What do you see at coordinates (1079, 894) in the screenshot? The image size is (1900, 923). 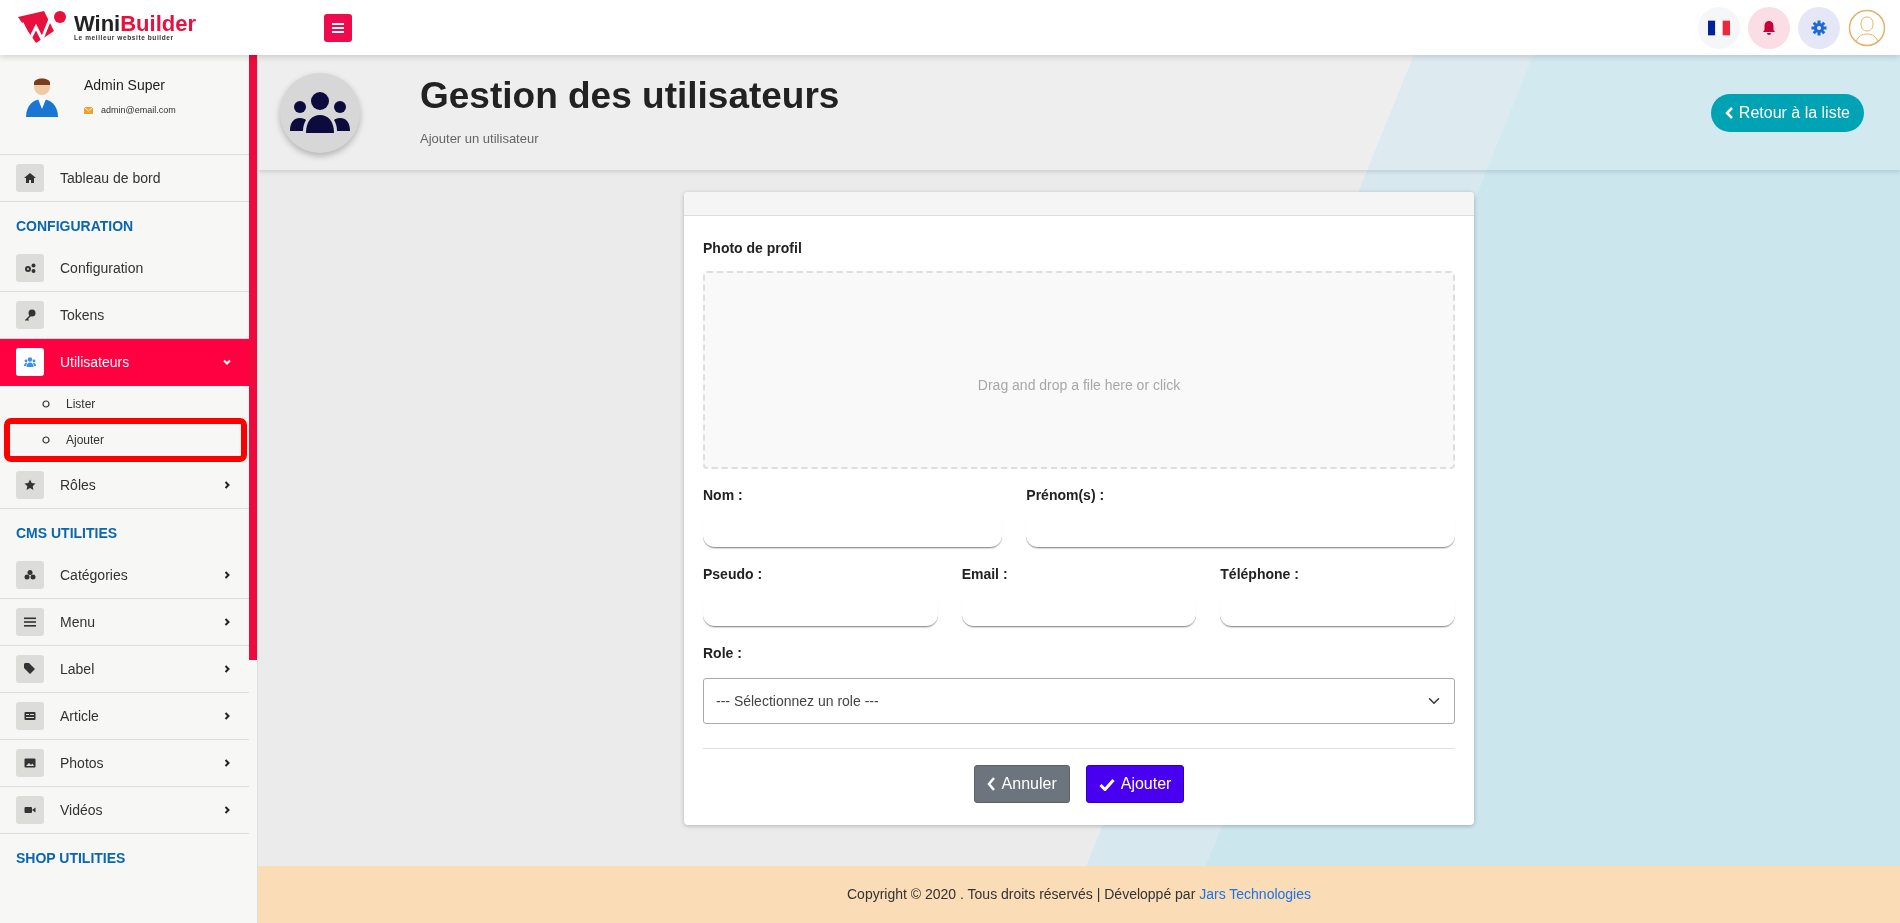 I see `copyright-text: Copyright © 2020 . Tous droits réservés | Développé par Jars Technologies` at bounding box center [1079, 894].